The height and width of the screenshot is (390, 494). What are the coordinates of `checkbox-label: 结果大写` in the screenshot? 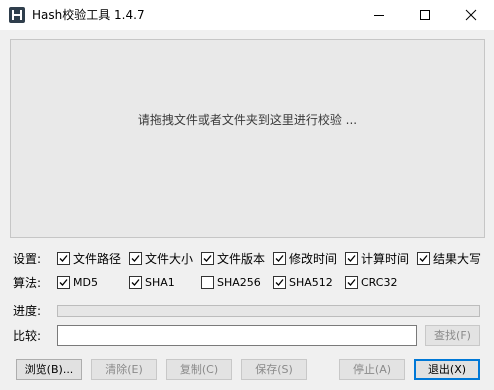 It's located at (457, 259).